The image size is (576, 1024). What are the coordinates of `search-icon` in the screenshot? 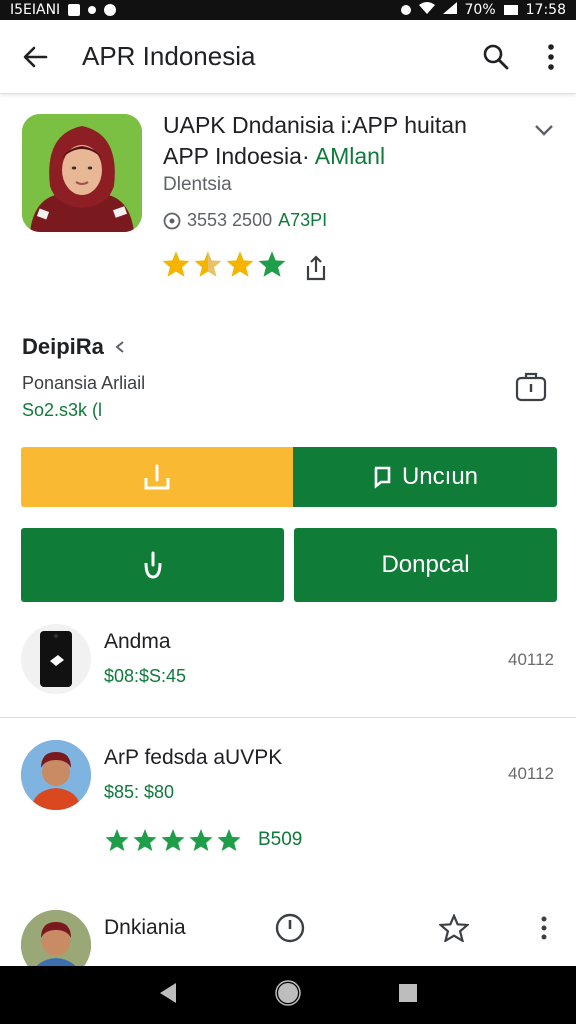 It's located at (496, 56).